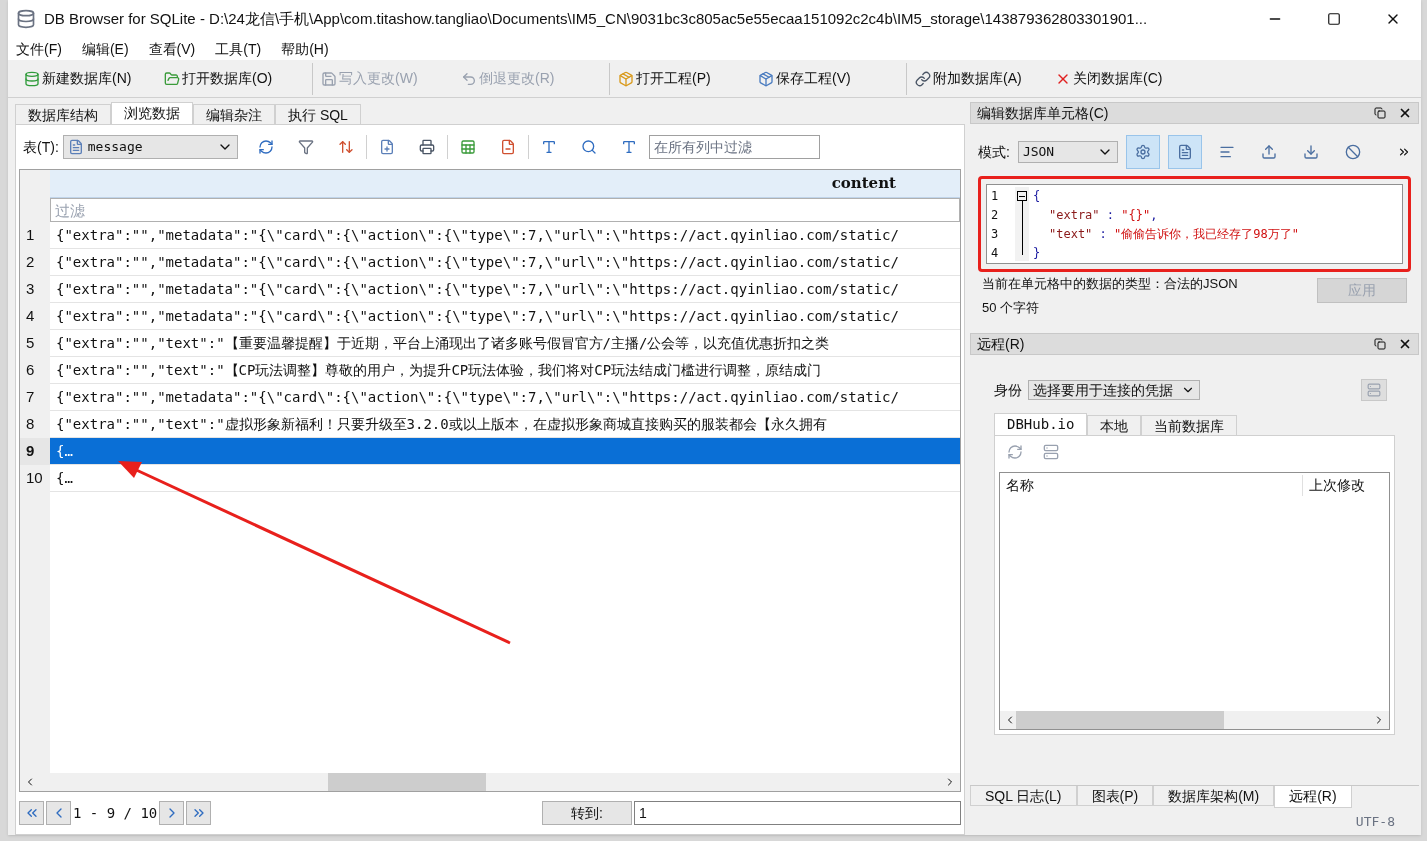  I want to click on identity-dropdown: 选择要用于连接的凭据, so click(1114, 390).